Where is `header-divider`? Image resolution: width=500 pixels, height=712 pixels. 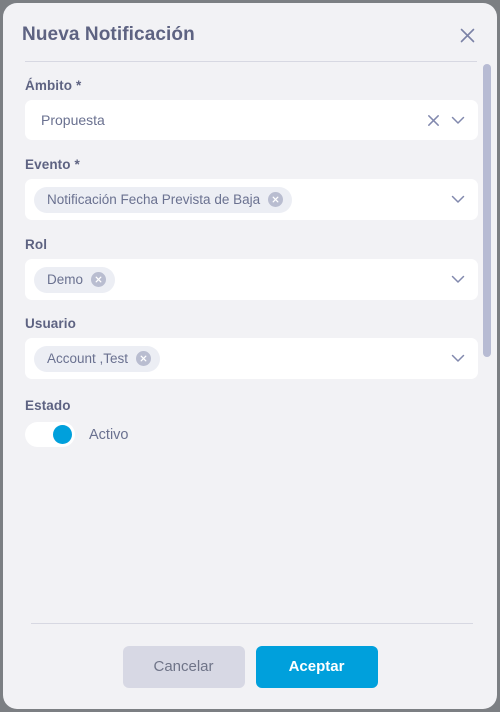
header-divider is located at coordinates (251, 61).